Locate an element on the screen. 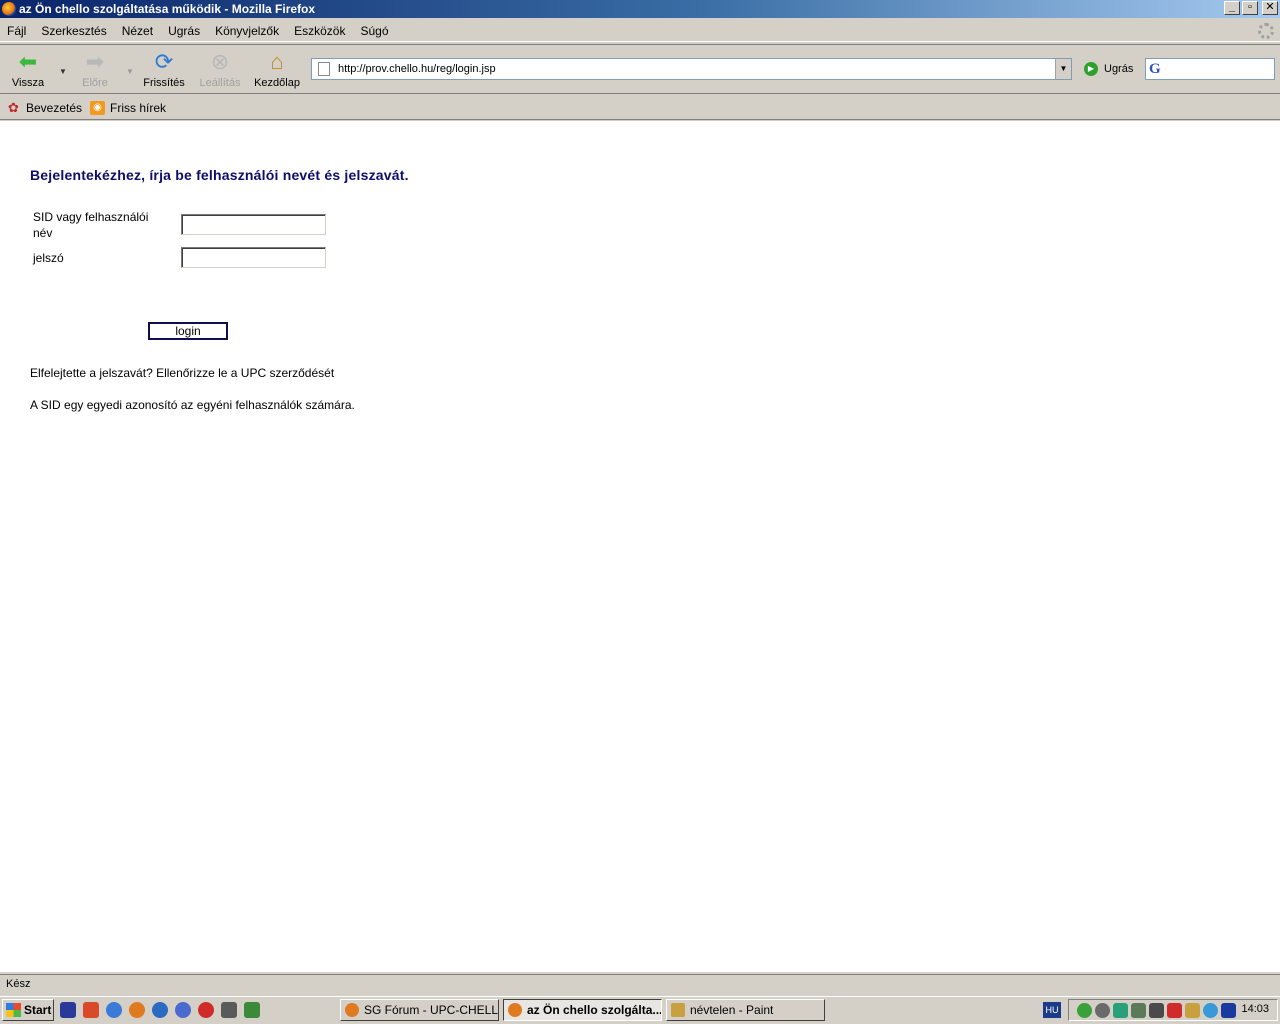 The width and height of the screenshot is (1280, 1024). media-player-icon is located at coordinates (183, 1010).